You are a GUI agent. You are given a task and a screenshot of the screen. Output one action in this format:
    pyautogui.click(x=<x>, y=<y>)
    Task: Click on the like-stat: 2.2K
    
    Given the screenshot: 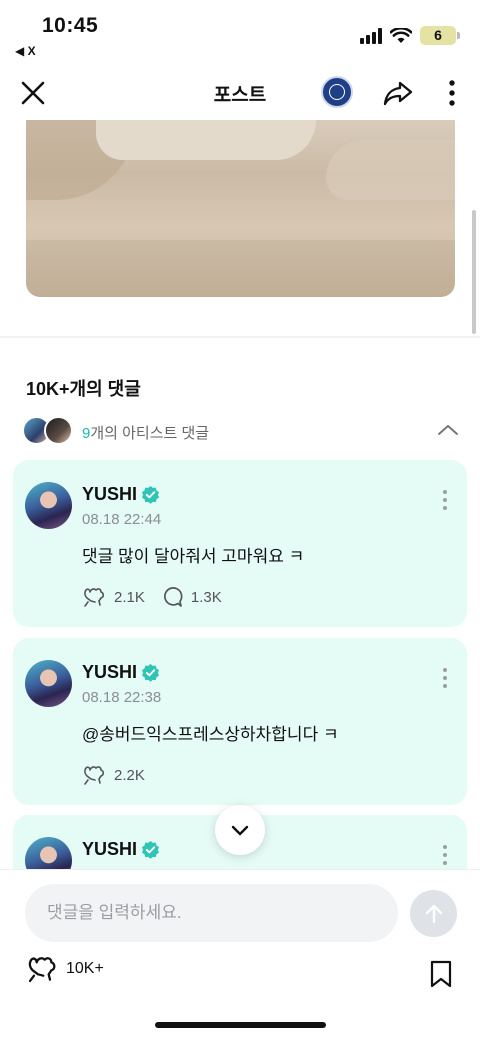 What is the action you would take?
    pyautogui.click(x=113, y=775)
    